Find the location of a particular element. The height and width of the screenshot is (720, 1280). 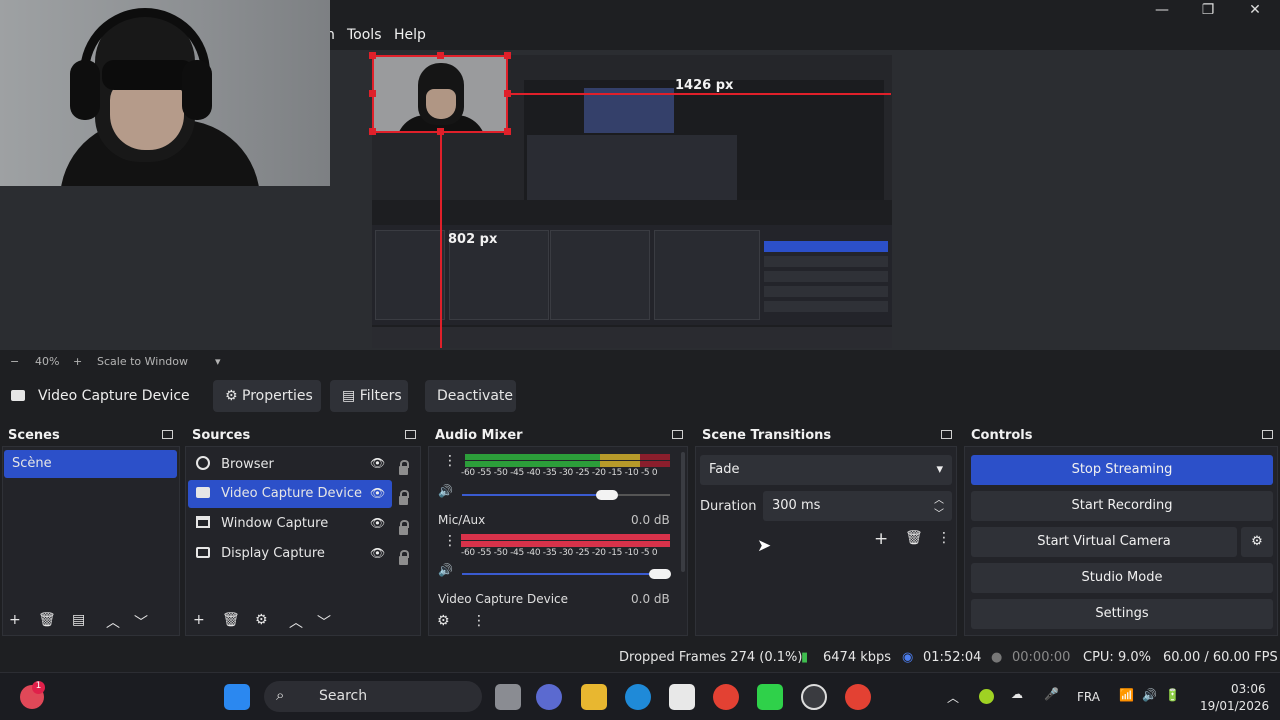

store-icon is located at coordinates (682, 697).